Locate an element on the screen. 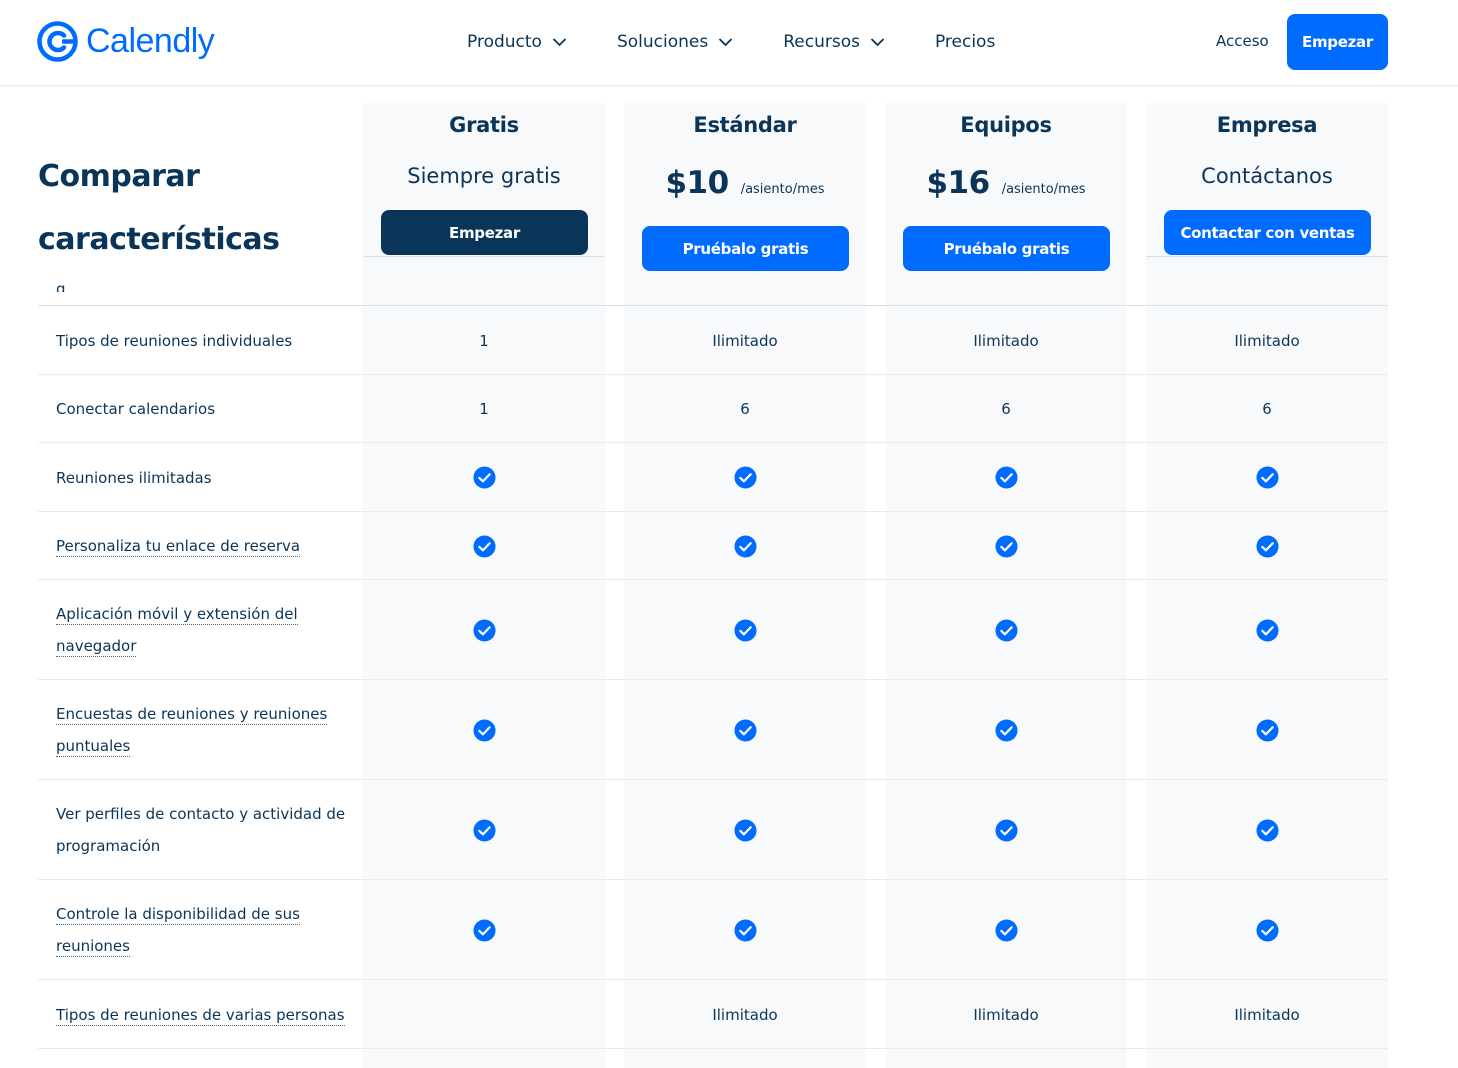  nav-producto: Producto is located at coordinates (517, 42).